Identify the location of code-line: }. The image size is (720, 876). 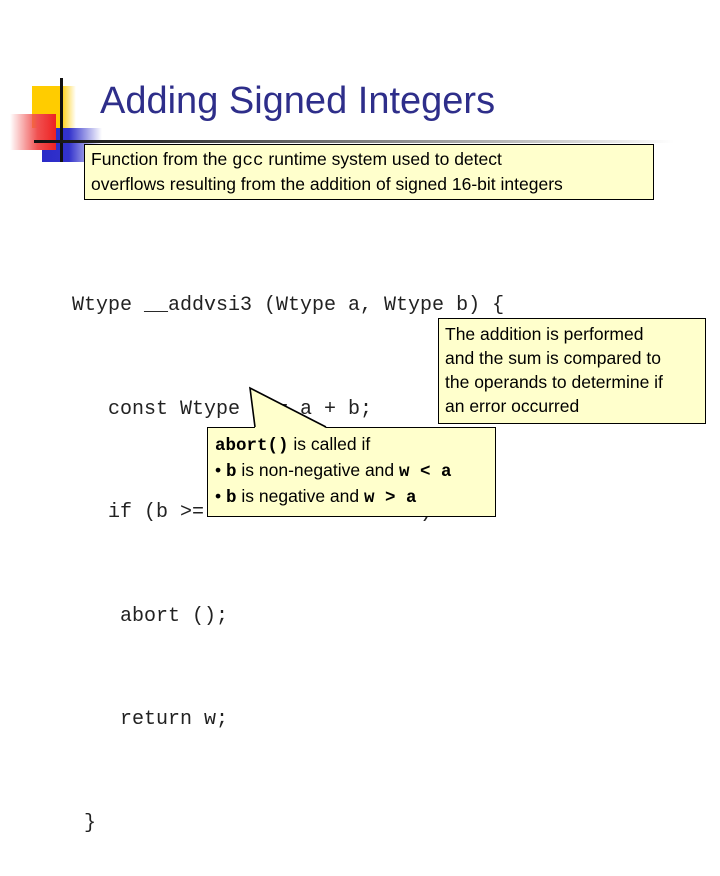
(84, 823).